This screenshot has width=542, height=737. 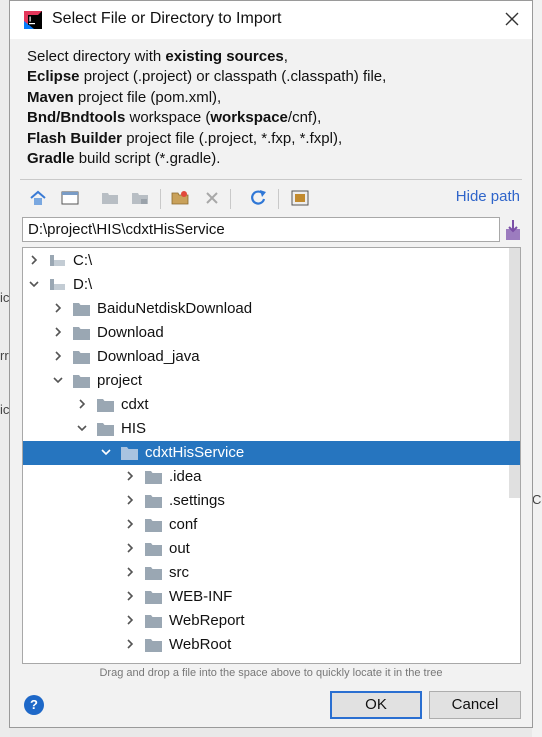 What do you see at coordinates (376, 705) in the screenshot?
I see `ok-button: OK` at bounding box center [376, 705].